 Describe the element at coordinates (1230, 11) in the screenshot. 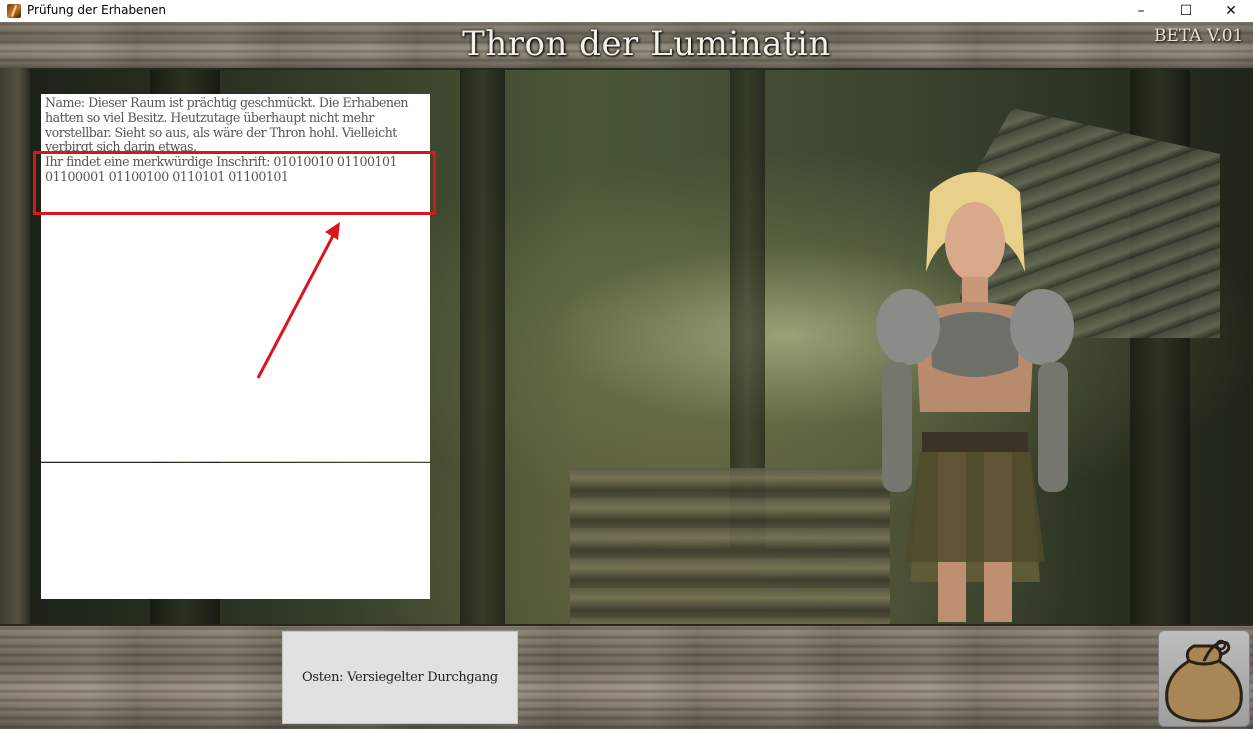

I see `close-button: ✕` at that location.